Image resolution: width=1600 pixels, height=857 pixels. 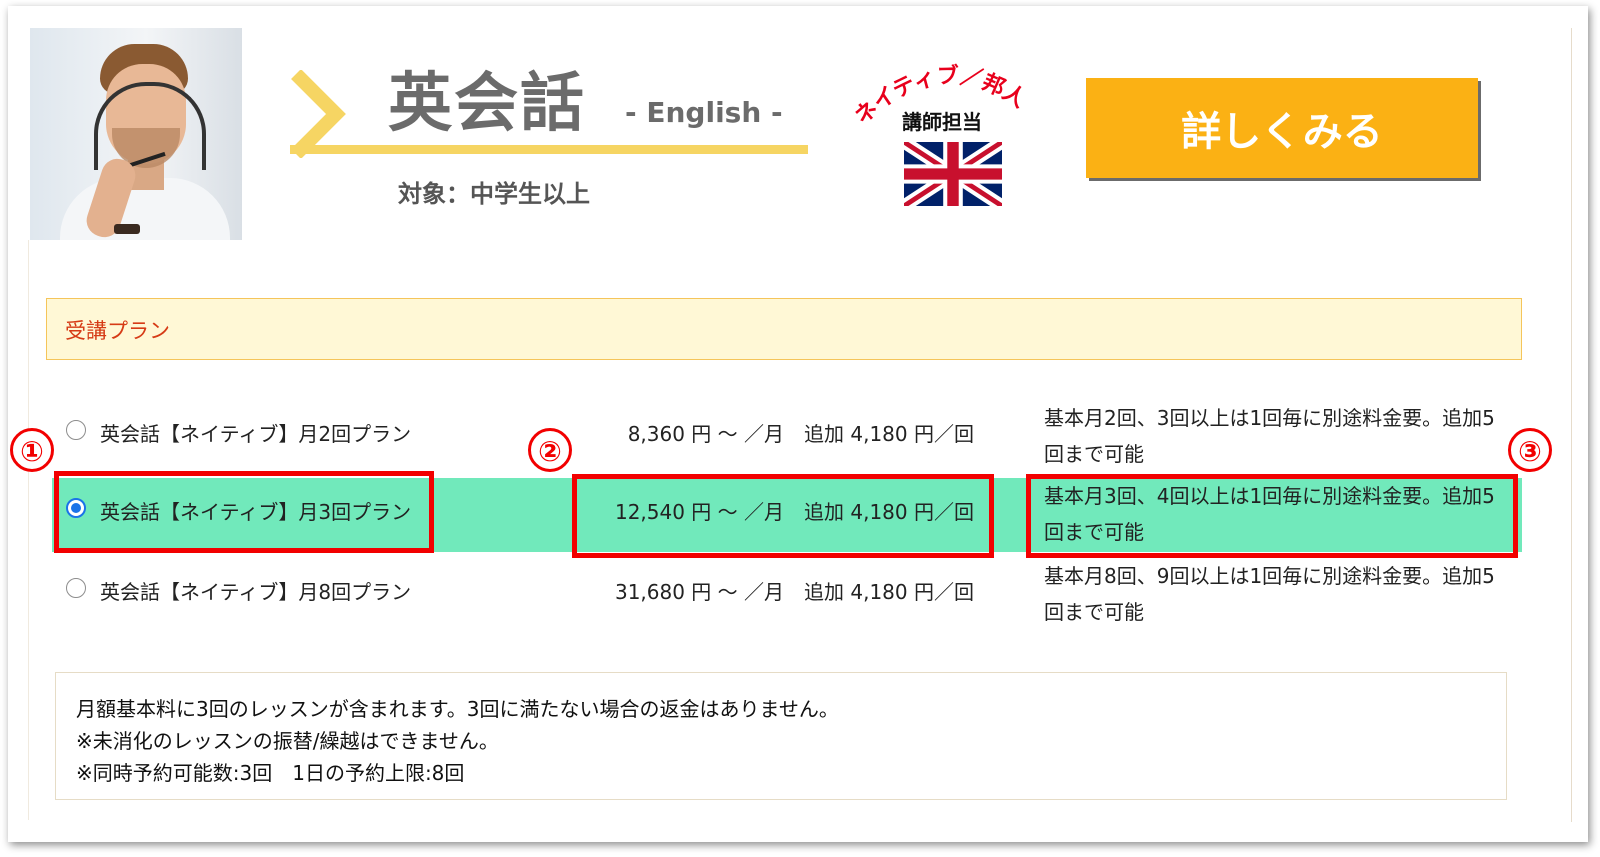 I want to click on plan-section-title: 受講プラン, so click(x=117, y=331).